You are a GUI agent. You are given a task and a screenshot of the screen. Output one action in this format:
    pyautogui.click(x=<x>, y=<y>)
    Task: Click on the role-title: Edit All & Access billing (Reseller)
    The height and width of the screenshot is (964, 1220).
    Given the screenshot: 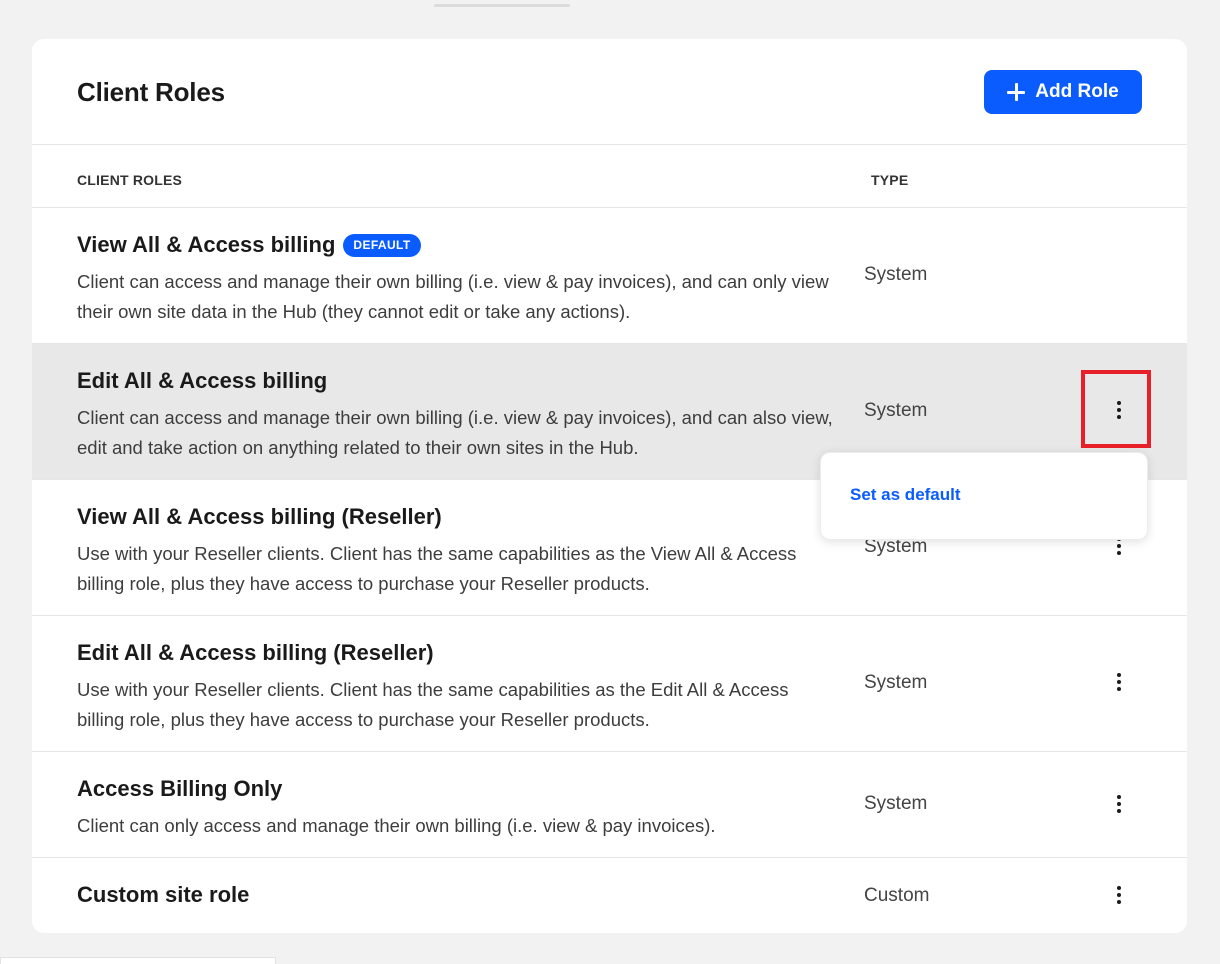 What is the action you would take?
    pyautogui.click(x=255, y=653)
    